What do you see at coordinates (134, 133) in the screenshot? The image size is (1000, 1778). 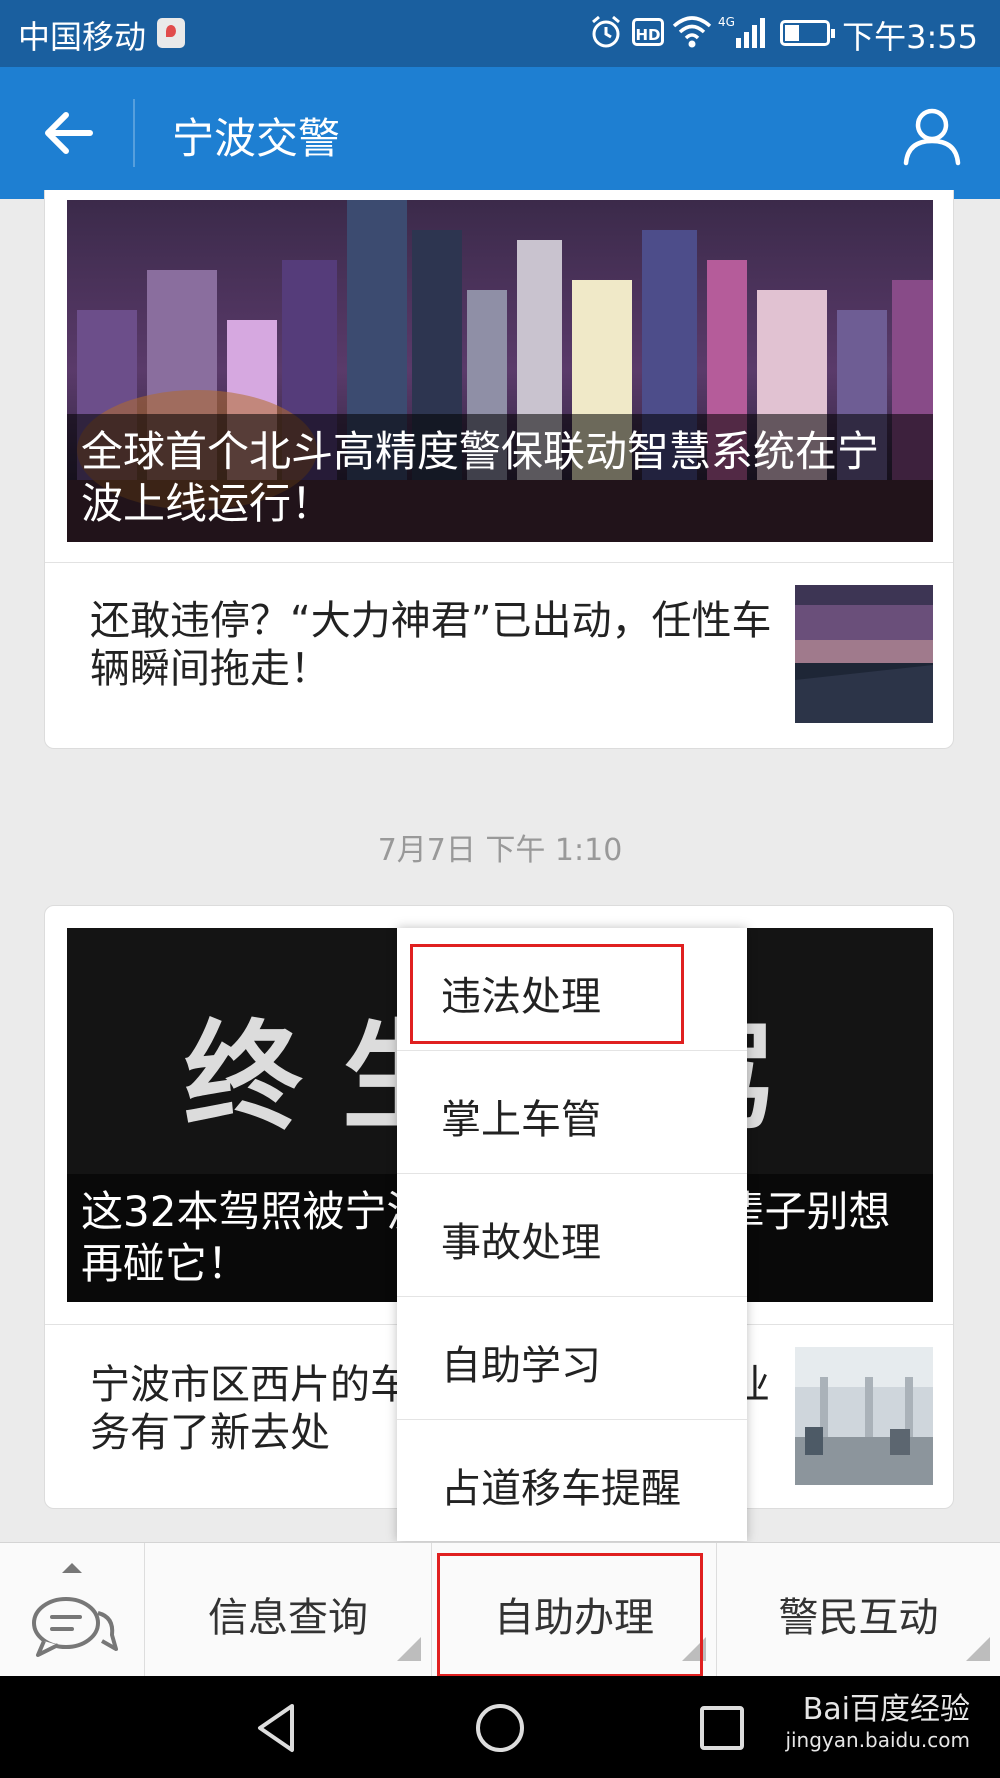 I see `header-divider` at bounding box center [134, 133].